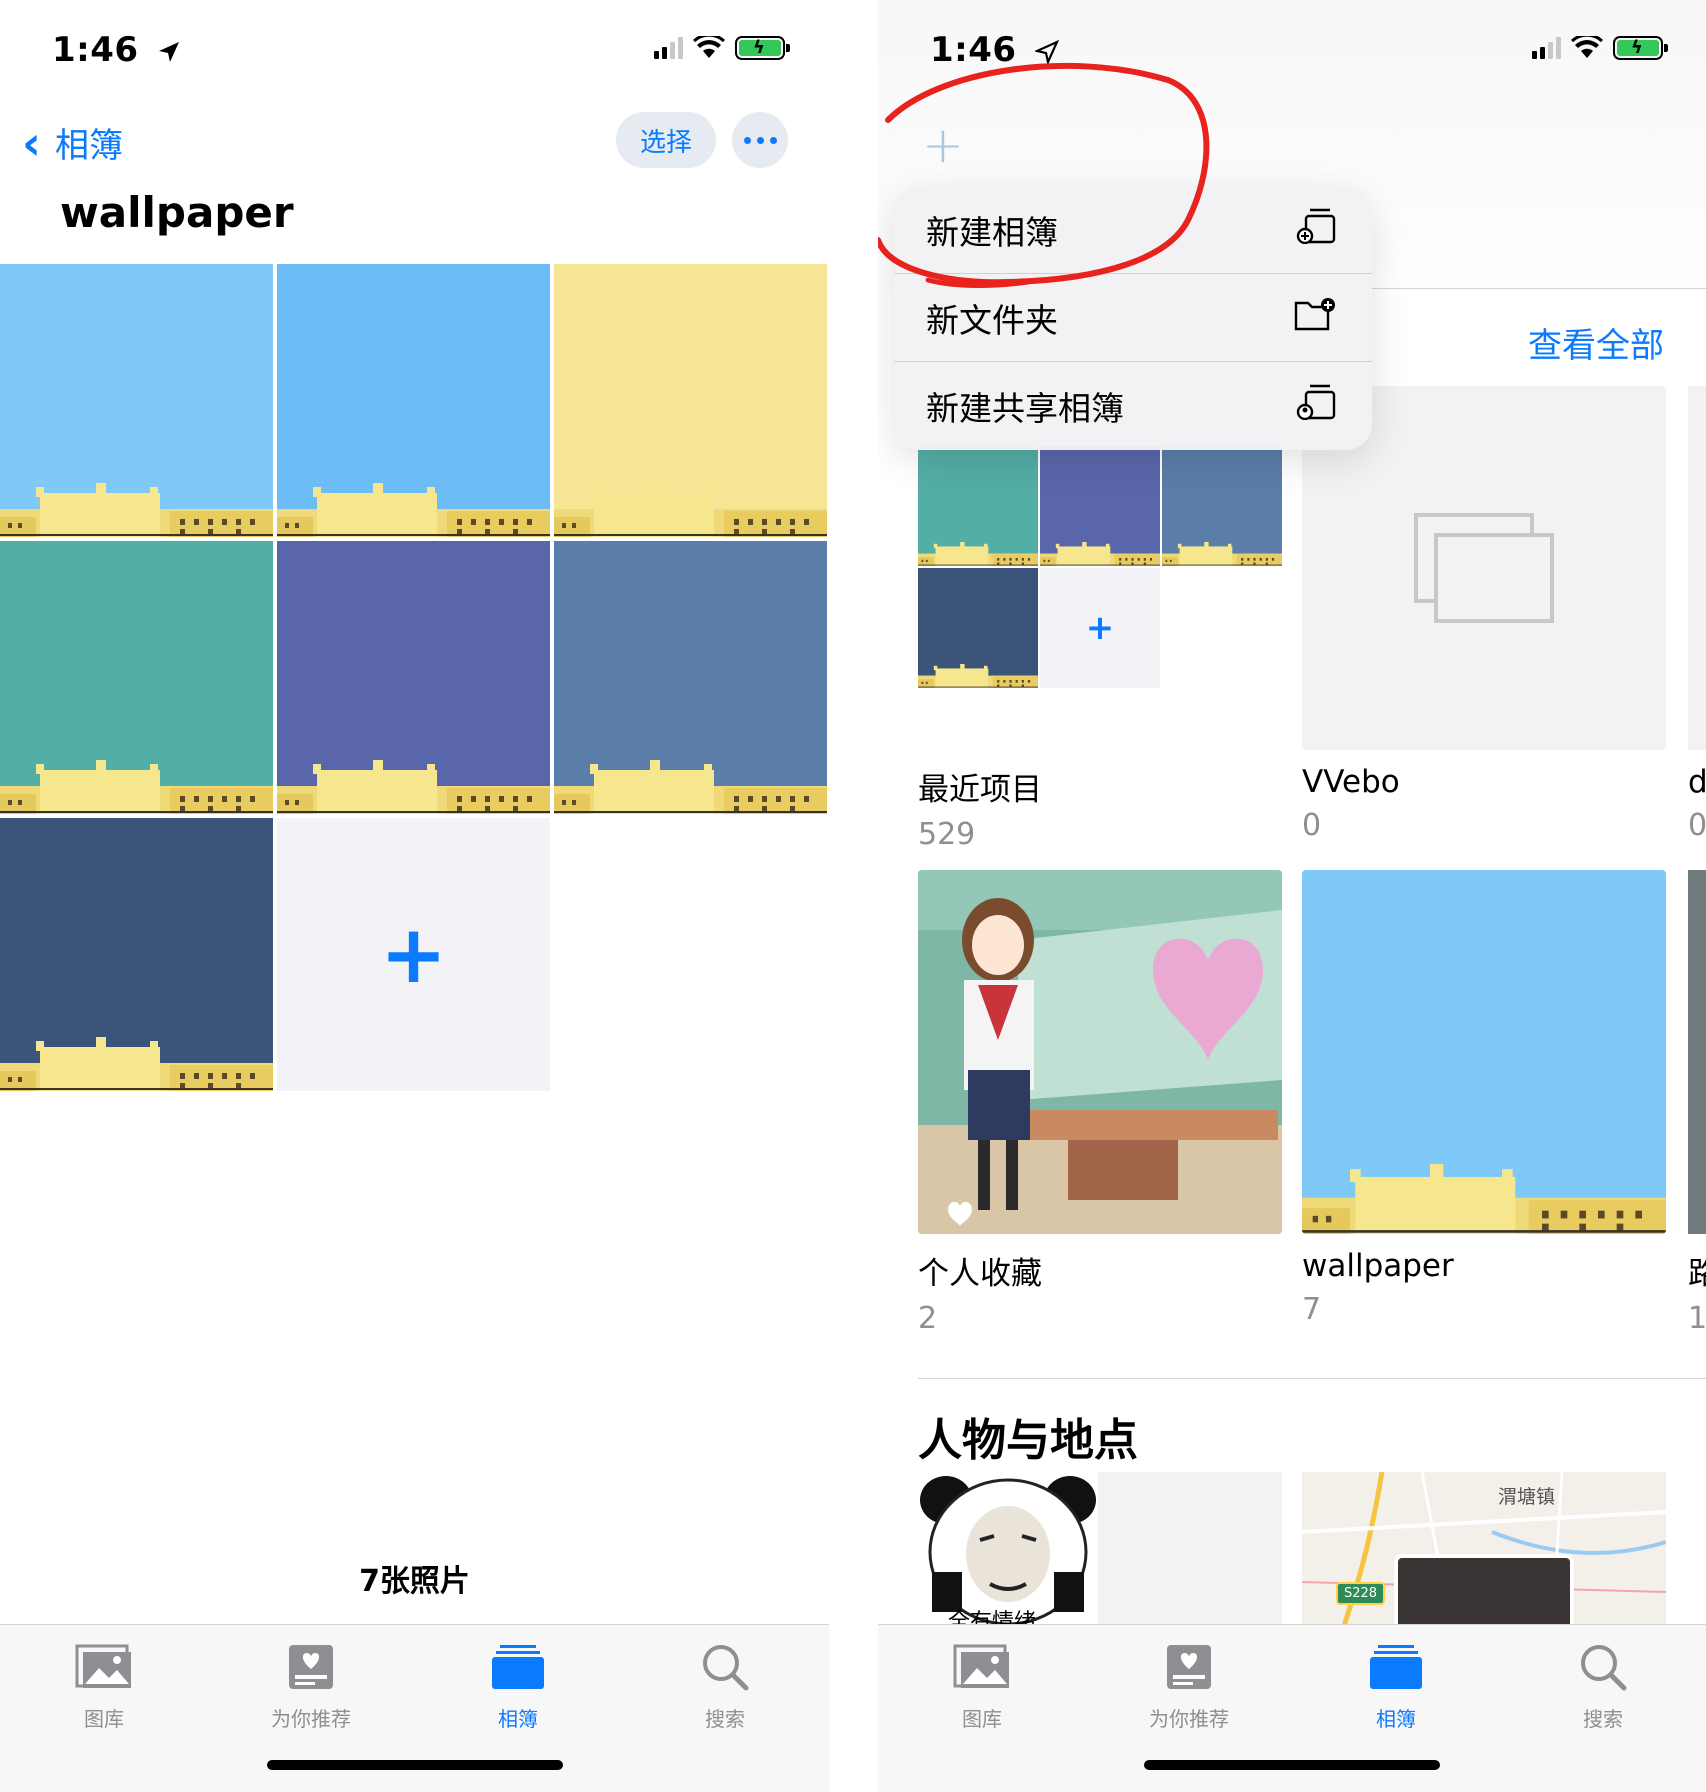 The height and width of the screenshot is (1792, 1706). What do you see at coordinates (980, 790) in the screenshot?
I see `album-name: 最近项目` at bounding box center [980, 790].